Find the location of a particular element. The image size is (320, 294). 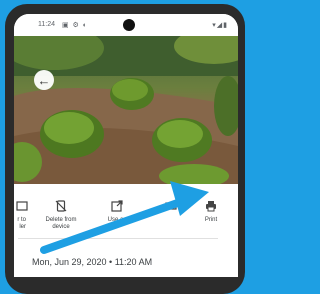

notification-icons: ▣ ⚙ ◐ is located at coordinates (75, 25).